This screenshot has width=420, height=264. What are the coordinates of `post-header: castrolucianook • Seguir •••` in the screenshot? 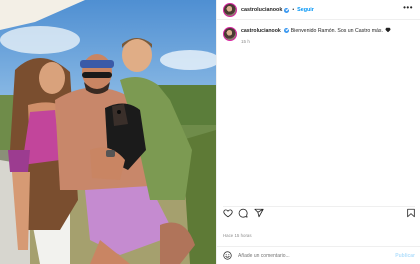 It's located at (318, 10).